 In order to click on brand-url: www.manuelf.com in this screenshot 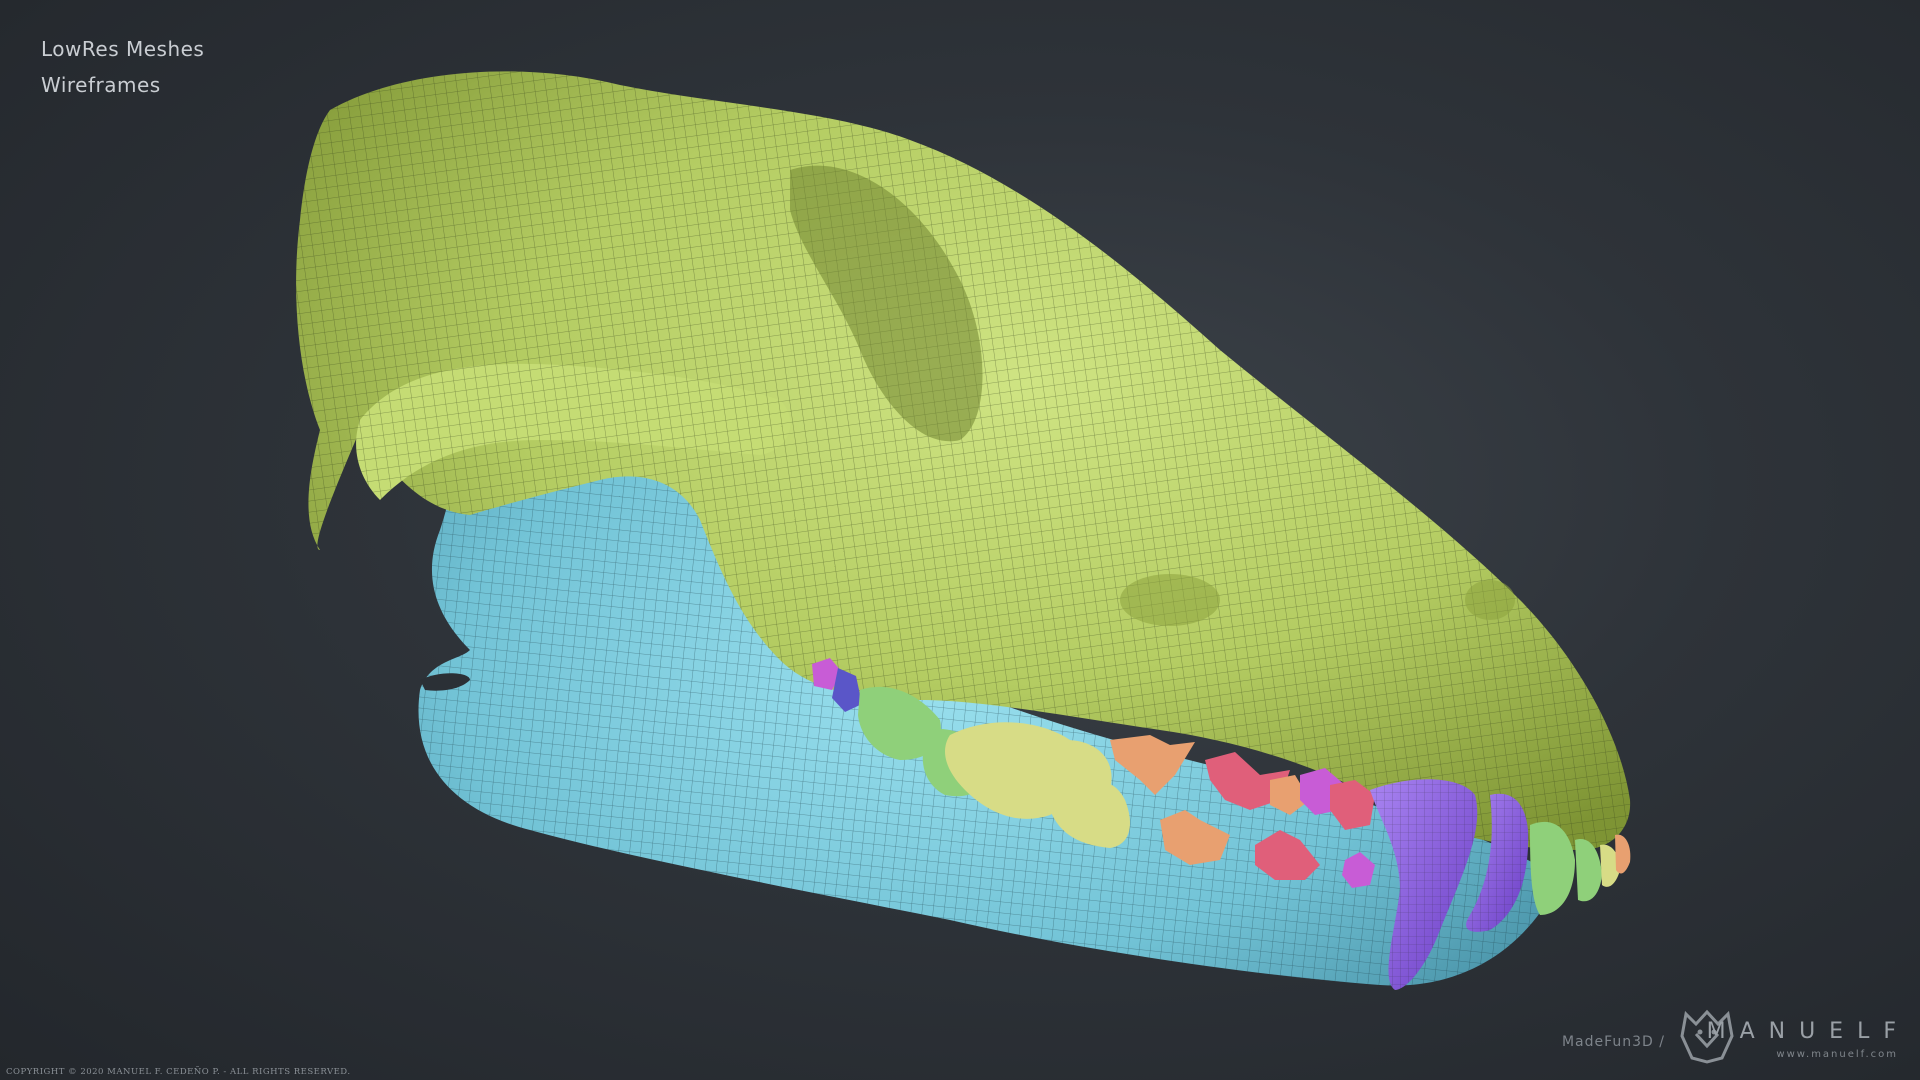, I will do `click(1837, 1054)`.